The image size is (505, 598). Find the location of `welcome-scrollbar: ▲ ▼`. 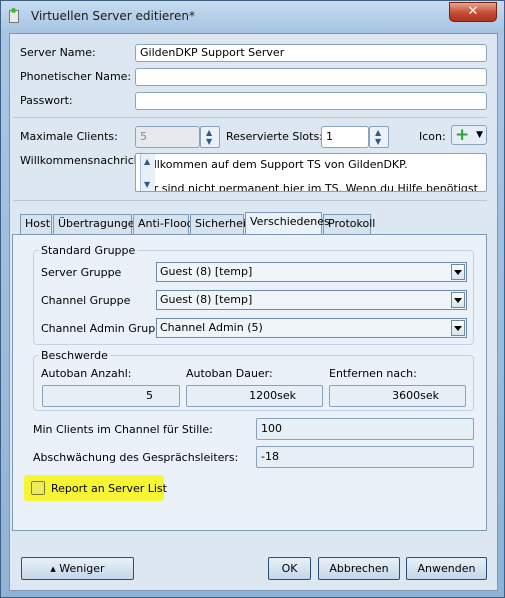

welcome-scrollbar: ▲ ▼ is located at coordinates (147, 172).